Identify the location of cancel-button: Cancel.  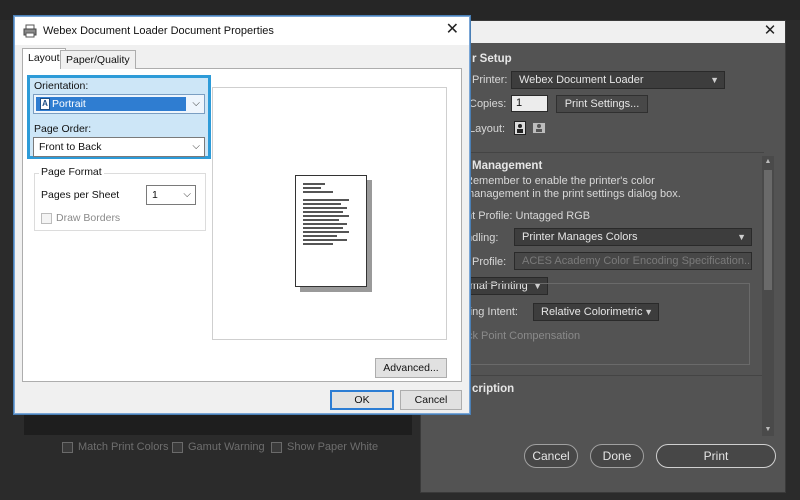
(551, 456).